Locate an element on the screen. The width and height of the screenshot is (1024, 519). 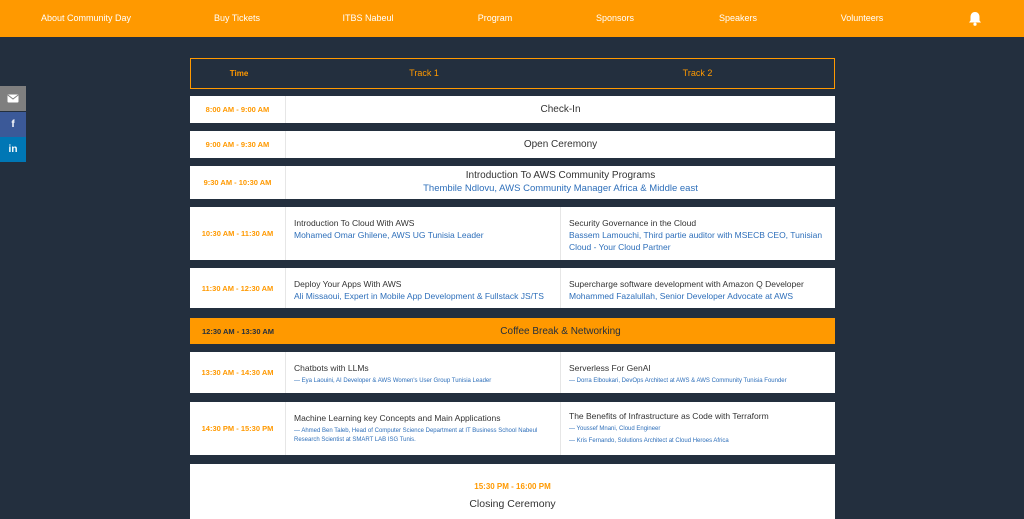
session-title: Introduction To AWS Community Programs is located at coordinates (560, 175).